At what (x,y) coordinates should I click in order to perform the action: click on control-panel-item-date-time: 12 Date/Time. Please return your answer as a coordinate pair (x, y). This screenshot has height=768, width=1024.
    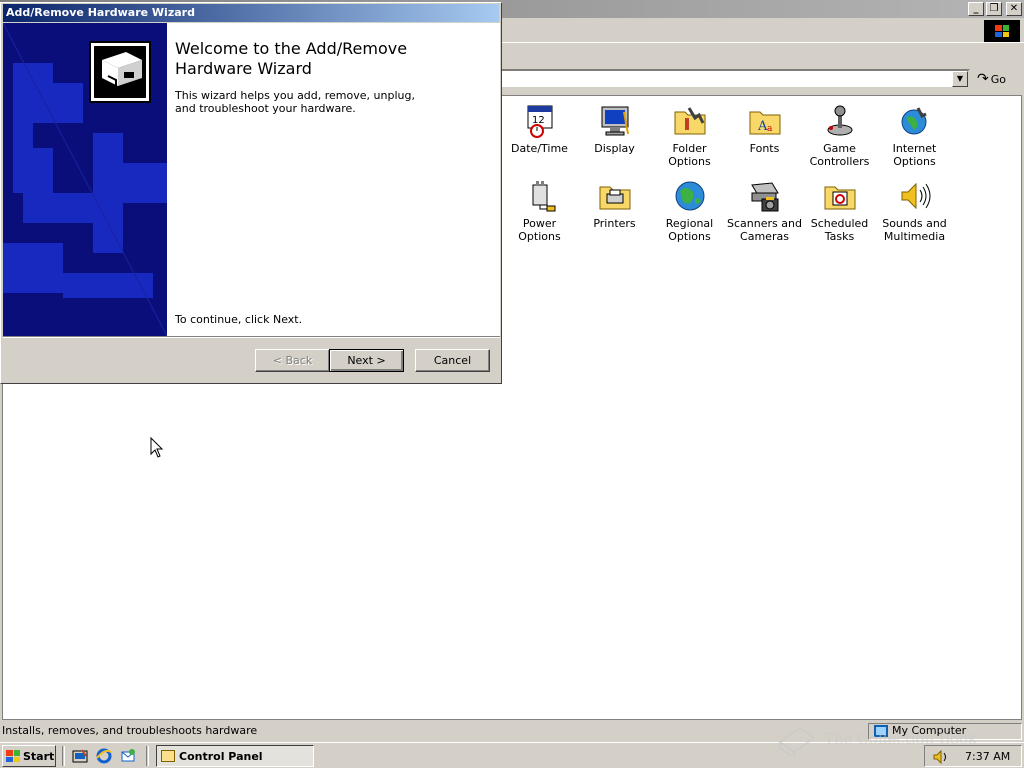
    Looking at the image, I should click on (539, 134).